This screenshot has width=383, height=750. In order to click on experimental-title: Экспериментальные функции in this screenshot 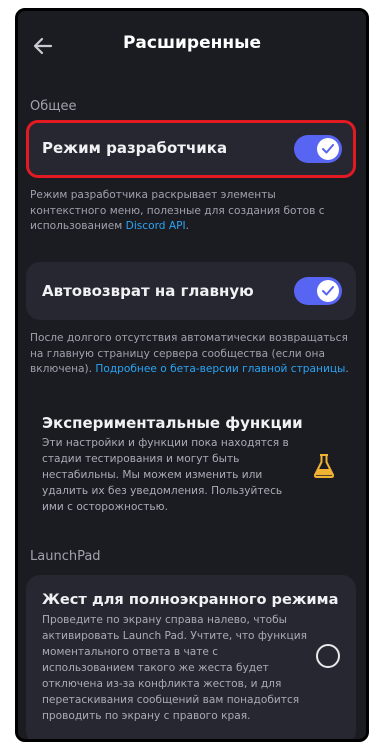, I will do `click(172, 423)`.